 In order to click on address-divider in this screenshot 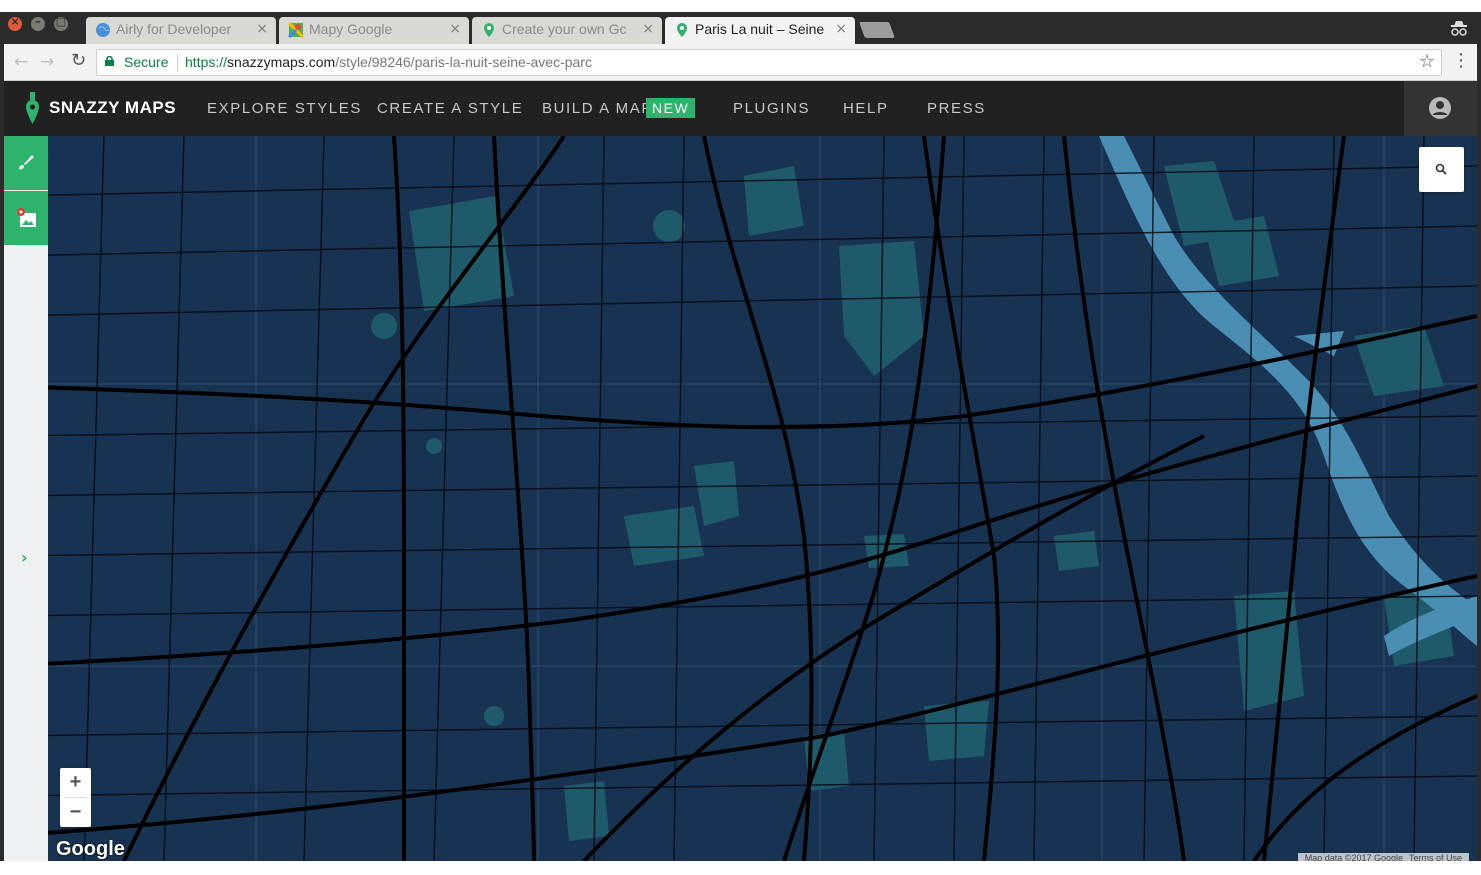, I will do `click(177, 62)`.